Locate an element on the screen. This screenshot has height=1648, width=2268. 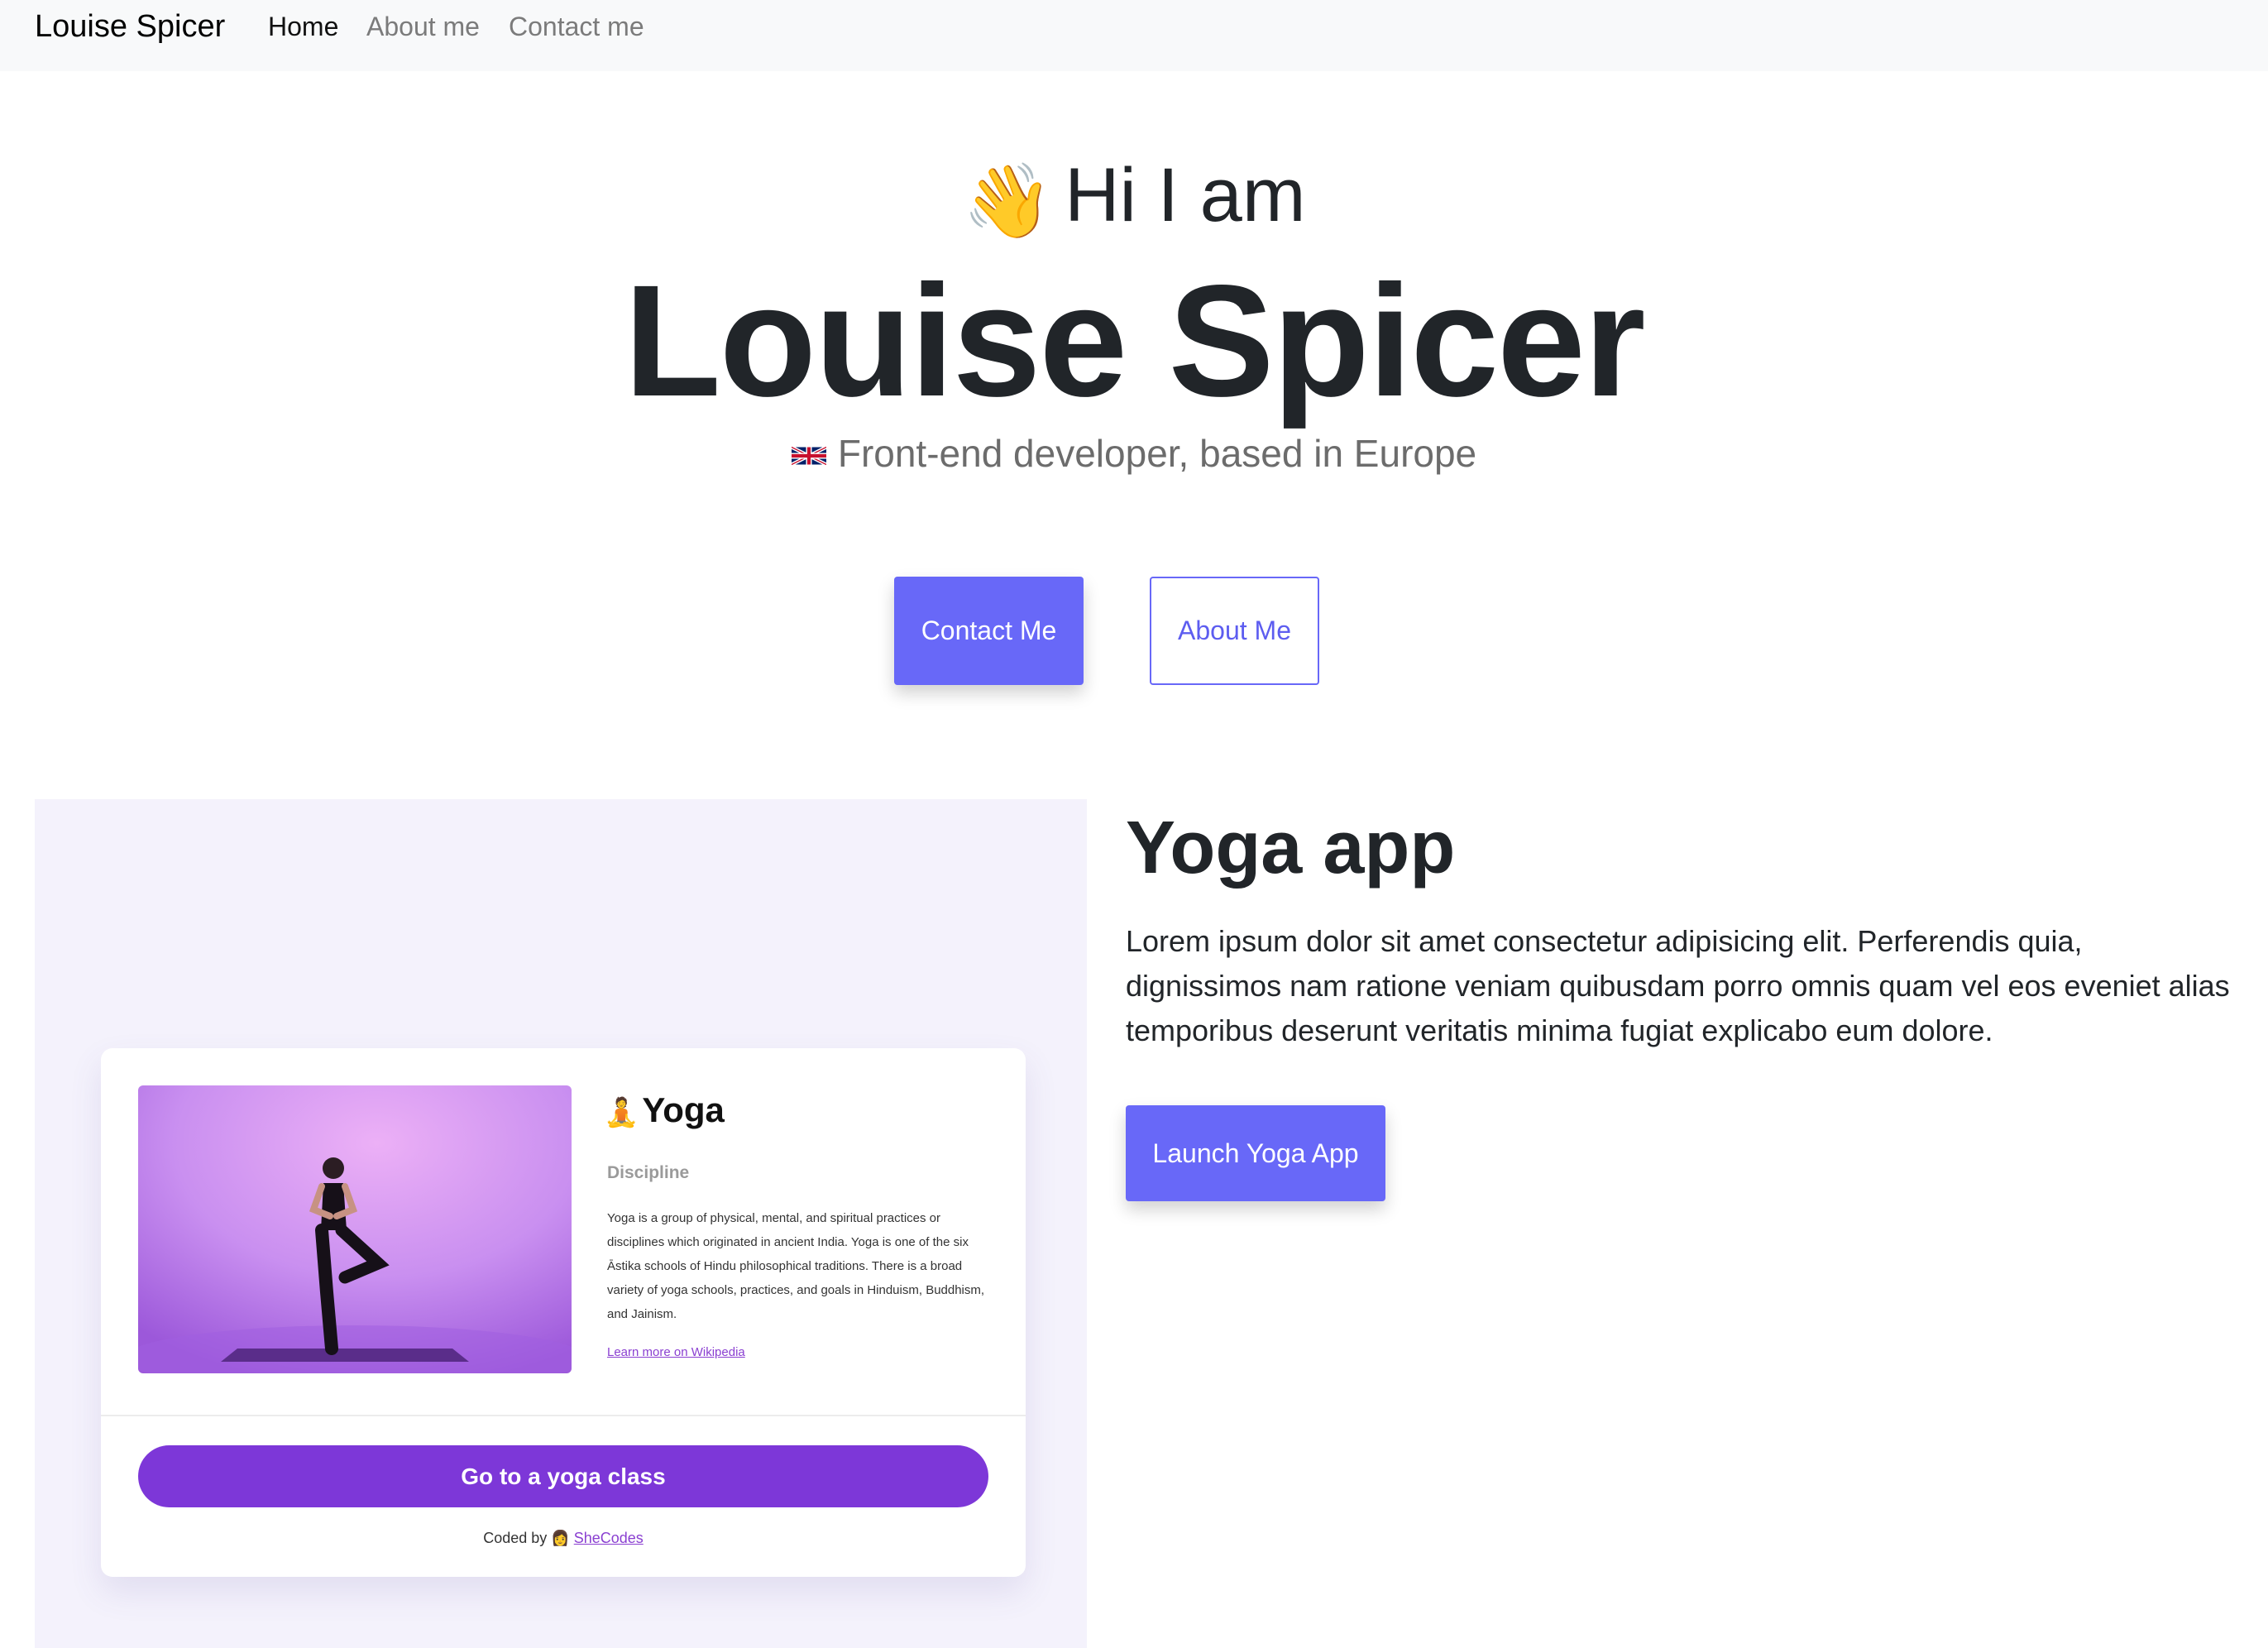
greeting-text: Hi I am is located at coordinates (1185, 195).